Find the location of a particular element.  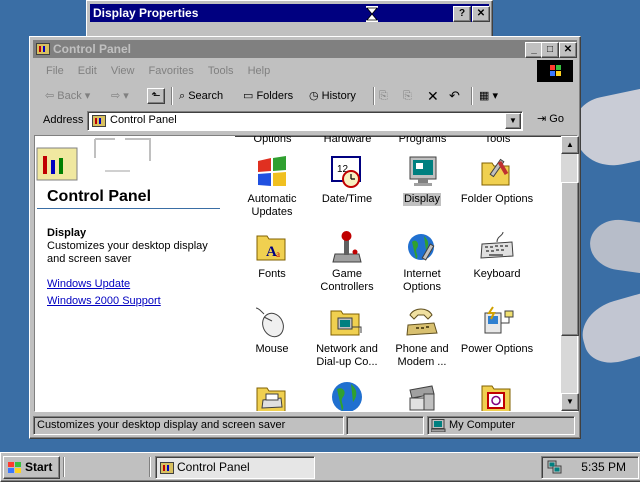

address-dropdown-button: ▼ is located at coordinates (513, 121).